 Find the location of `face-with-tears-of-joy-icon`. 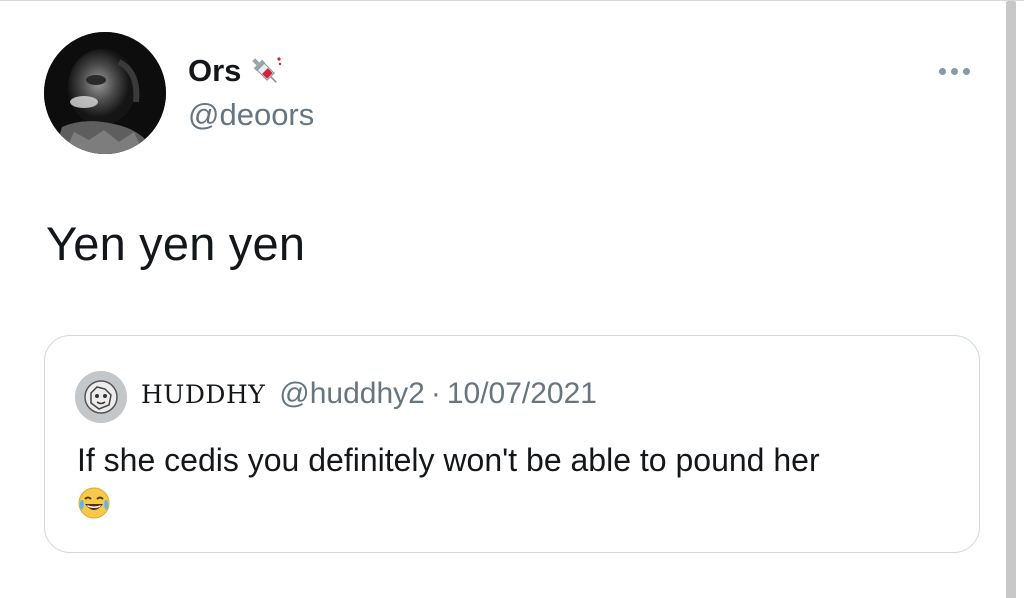

face-with-tears-of-joy-icon is located at coordinates (94, 503).